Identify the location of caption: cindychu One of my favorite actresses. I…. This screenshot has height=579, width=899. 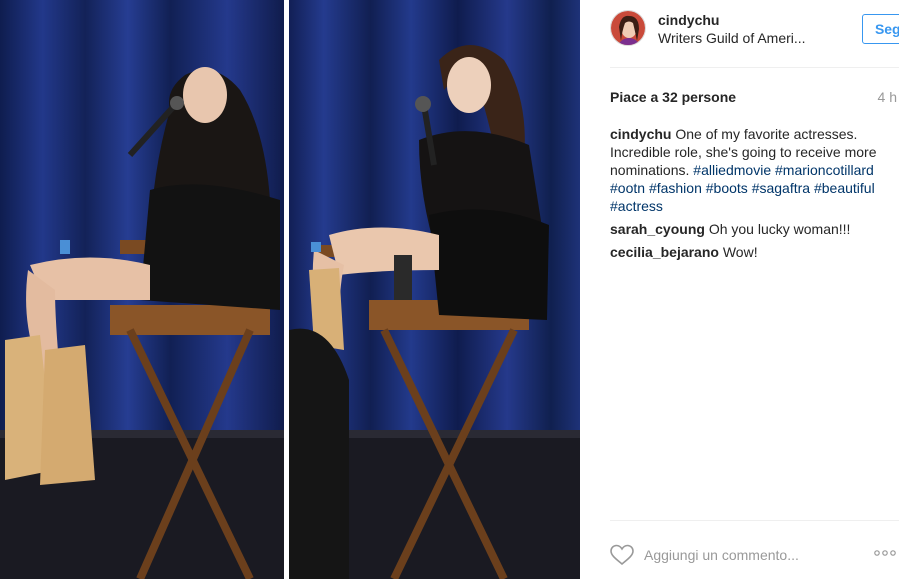
(754, 170).